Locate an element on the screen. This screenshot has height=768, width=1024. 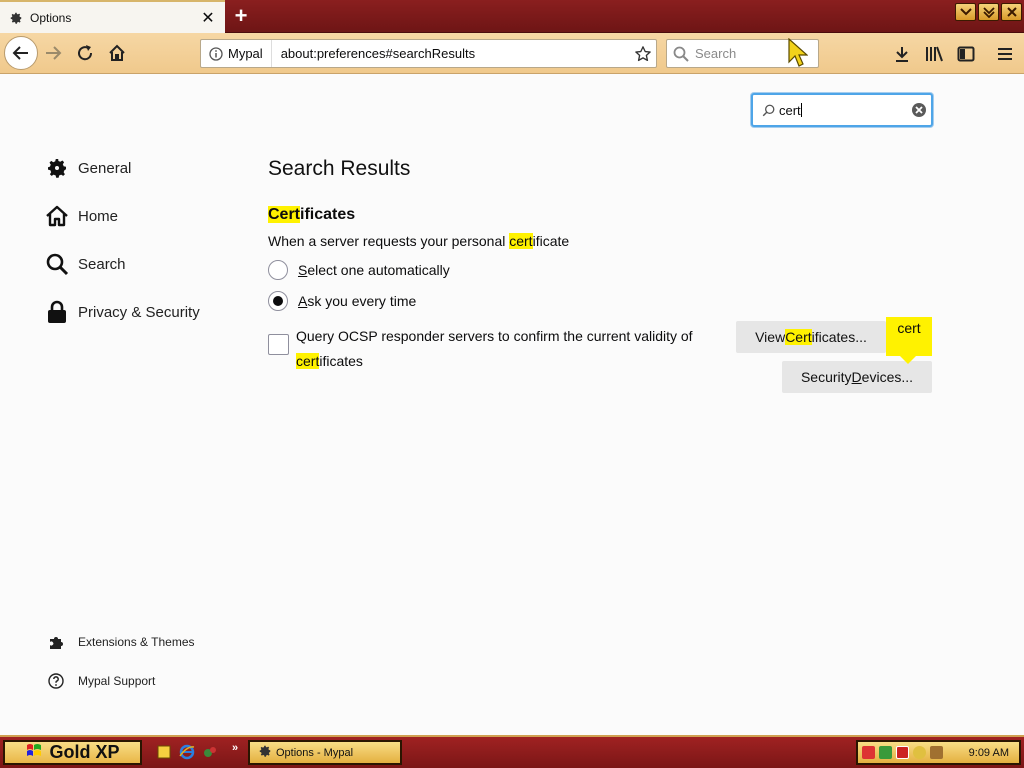
radio-label: Ask you every time is located at coordinates (357, 301).